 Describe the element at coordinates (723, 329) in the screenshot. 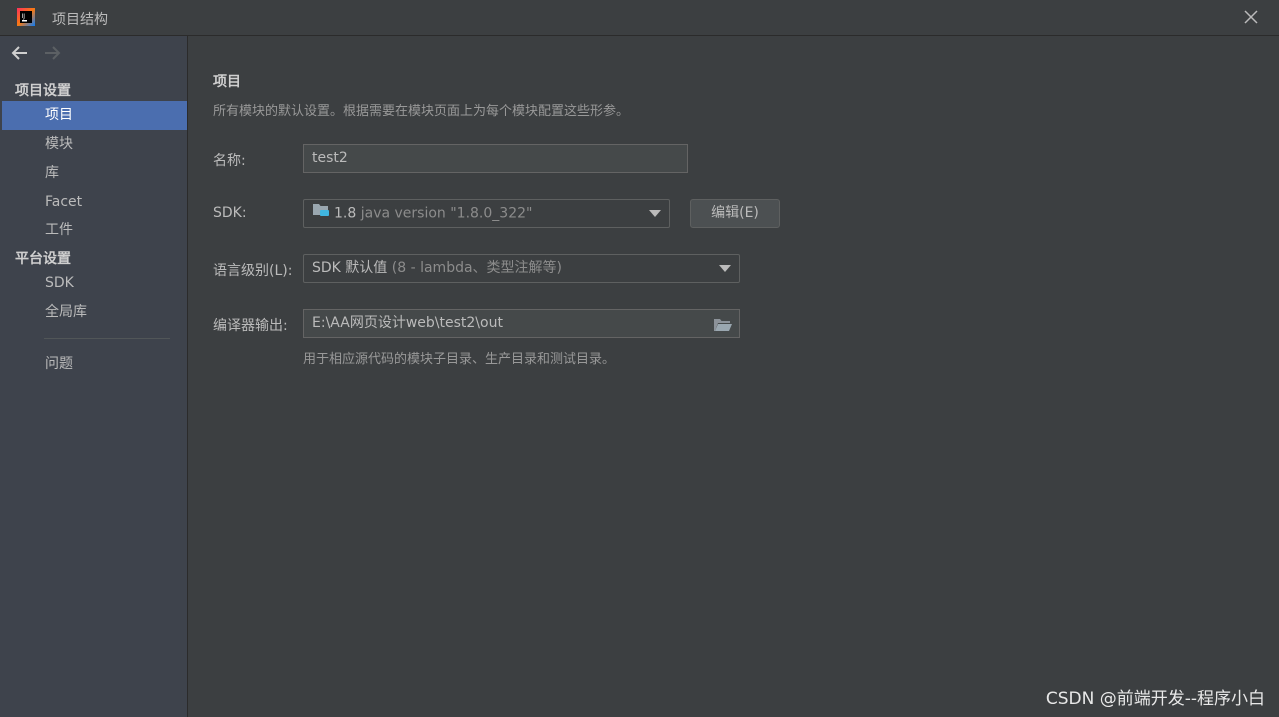

I see `browse-folder-icon` at that location.